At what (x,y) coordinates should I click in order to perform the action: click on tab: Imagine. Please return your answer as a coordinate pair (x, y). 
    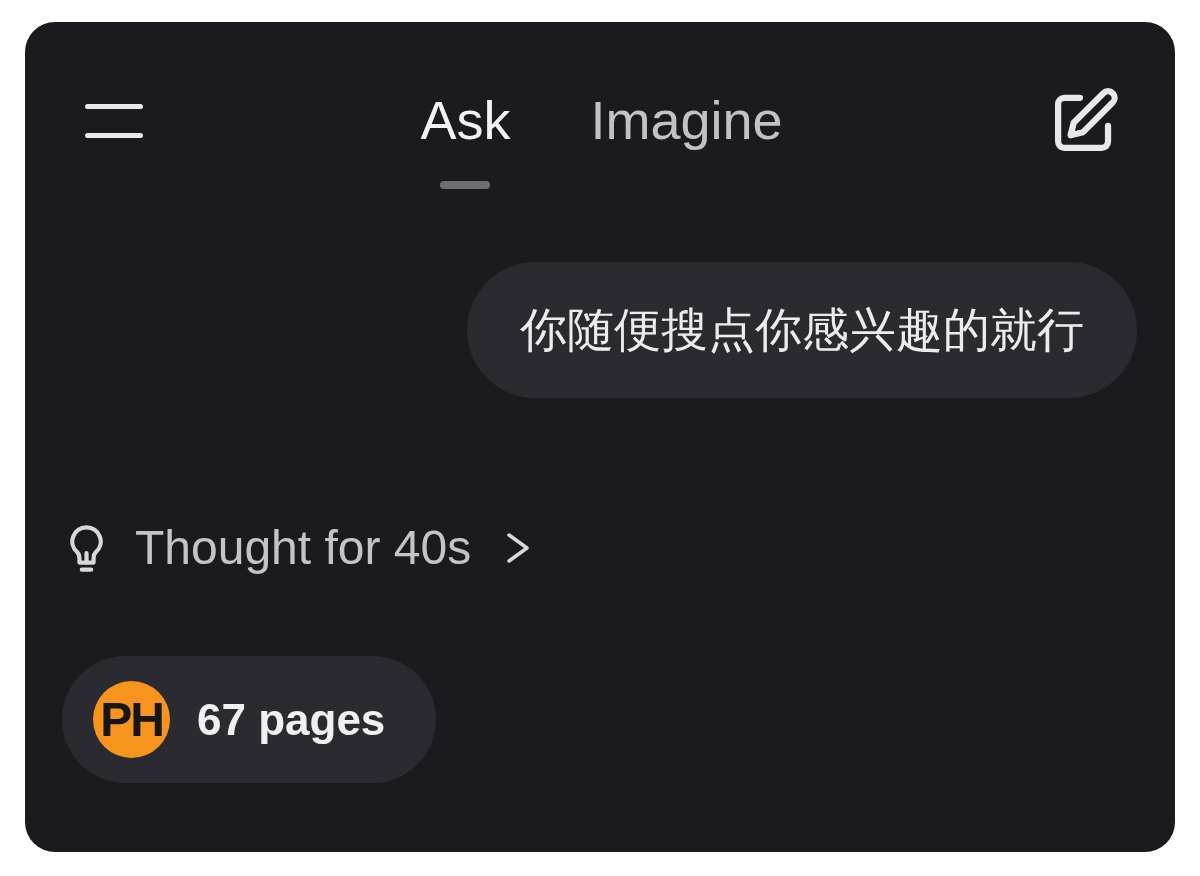
    Looking at the image, I should click on (686, 120).